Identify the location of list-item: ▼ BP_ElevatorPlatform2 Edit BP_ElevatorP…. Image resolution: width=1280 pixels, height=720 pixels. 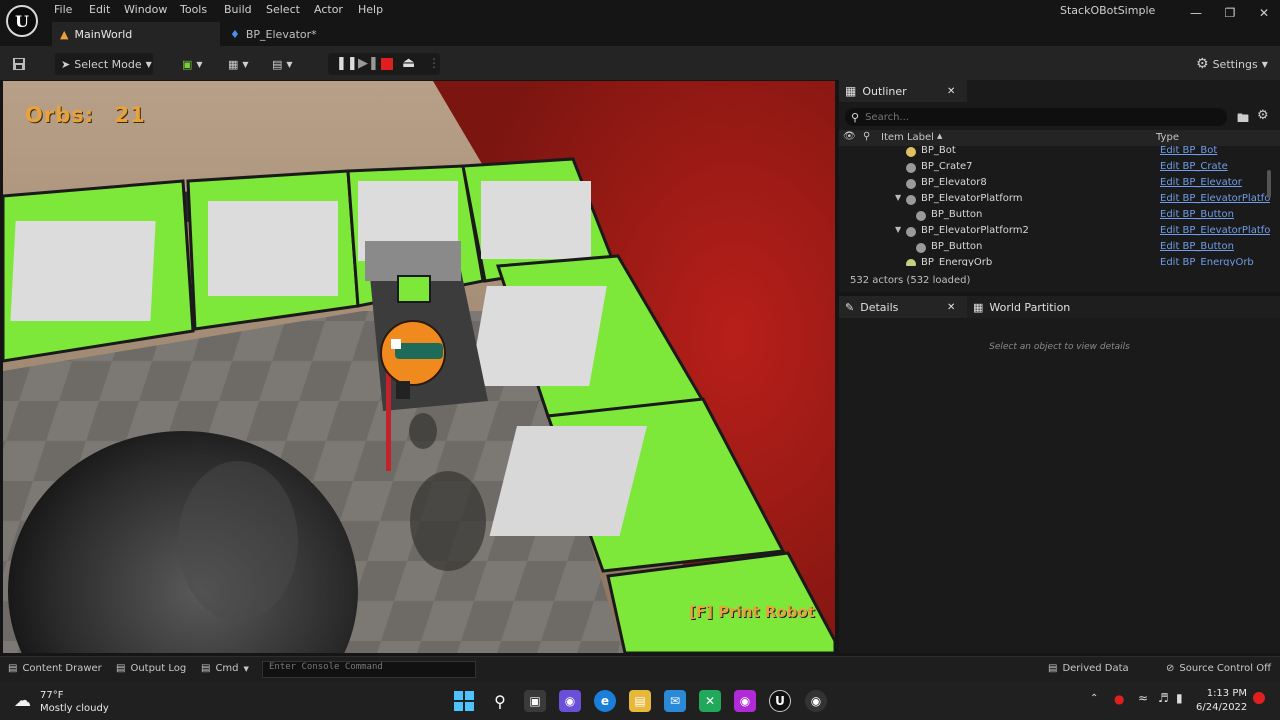
(1059, 232).